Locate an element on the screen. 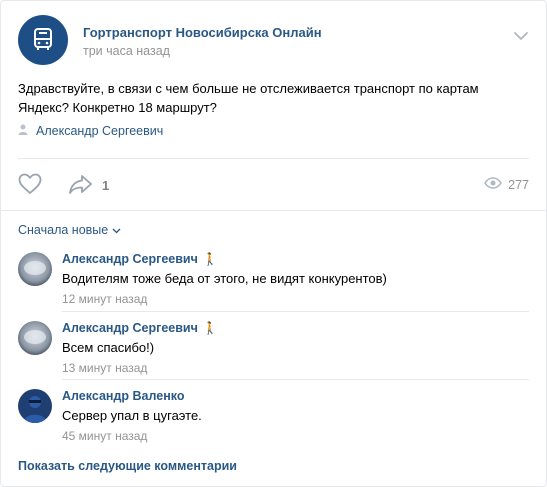  heart-icon is located at coordinates (30, 185).